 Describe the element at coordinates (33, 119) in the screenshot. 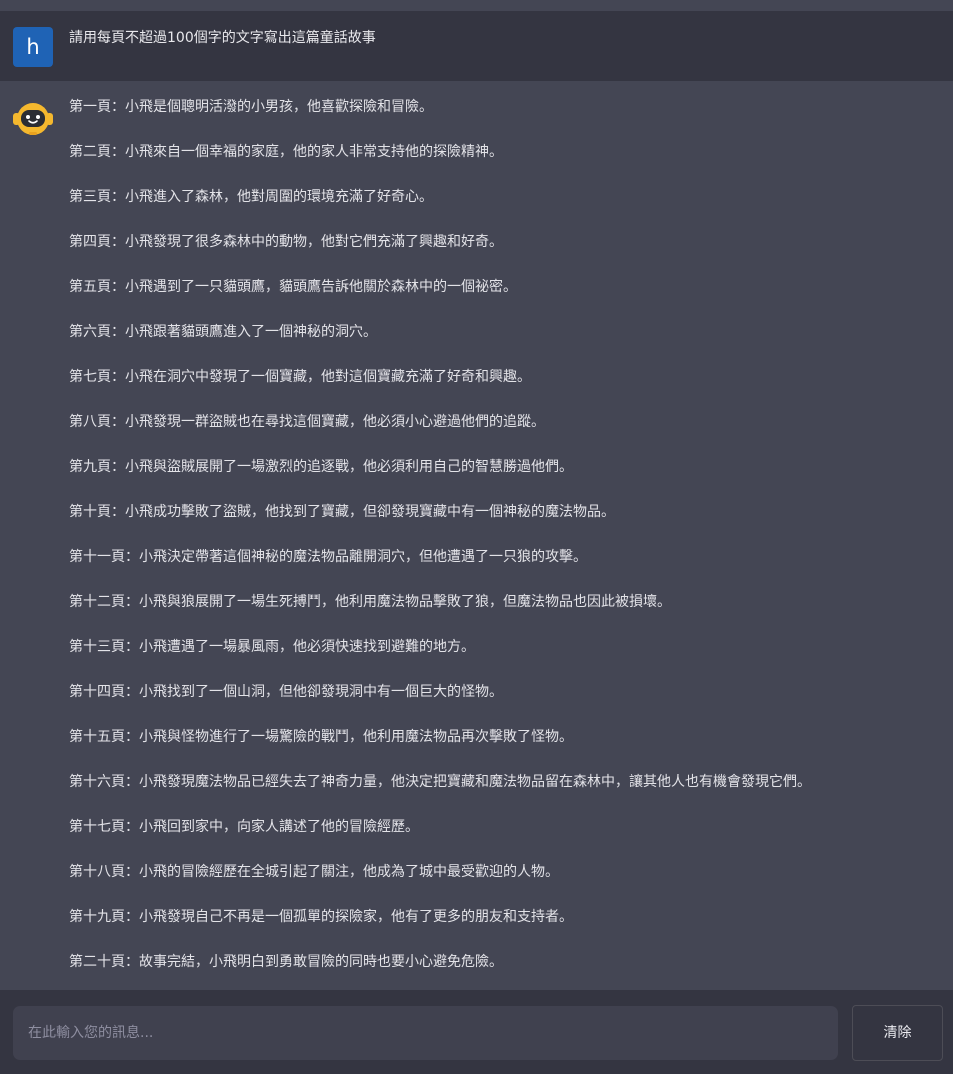

I see `robot-face-icon` at that location.